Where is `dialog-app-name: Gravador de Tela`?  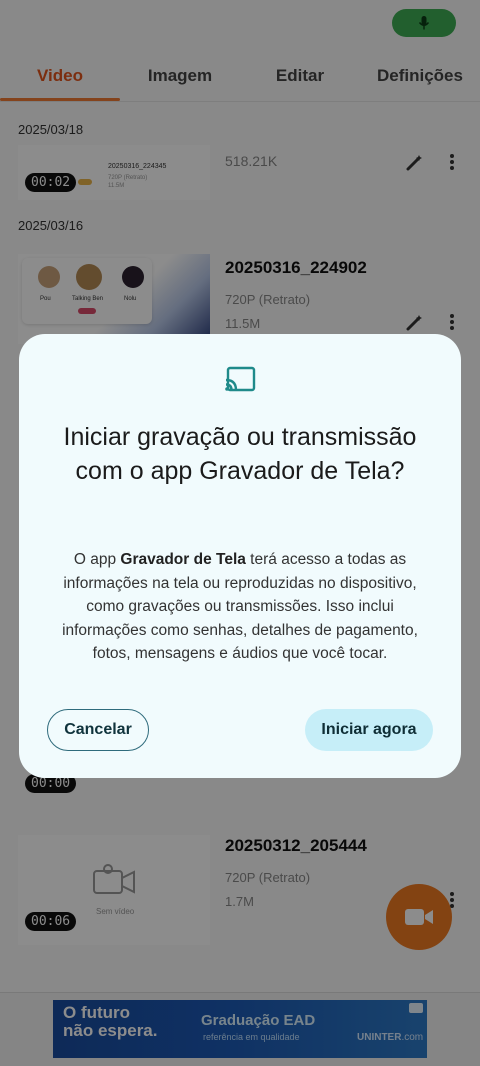
dialog-app-name: Gravador de Tela is located at coordinates (183, 559).